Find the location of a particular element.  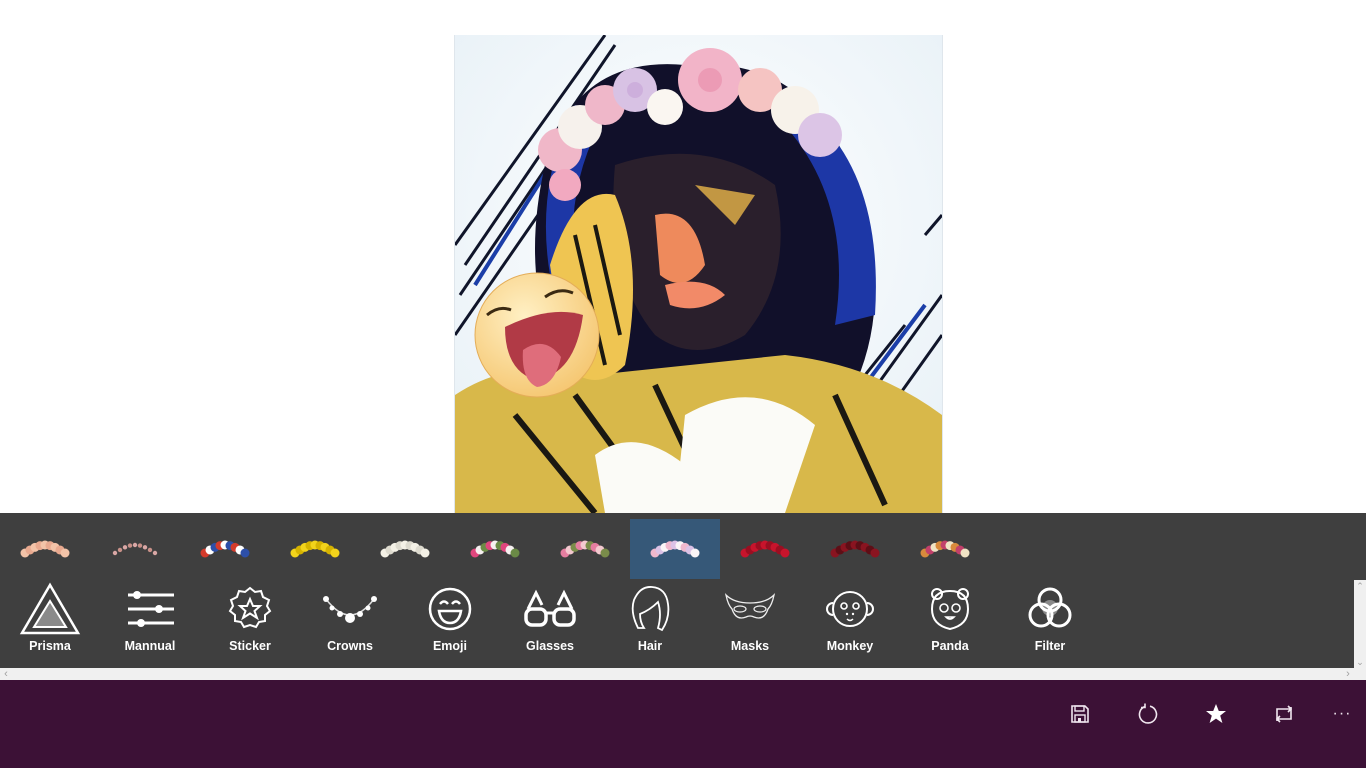

crown-thumbnail-strip is located at coordinates (683, 546).